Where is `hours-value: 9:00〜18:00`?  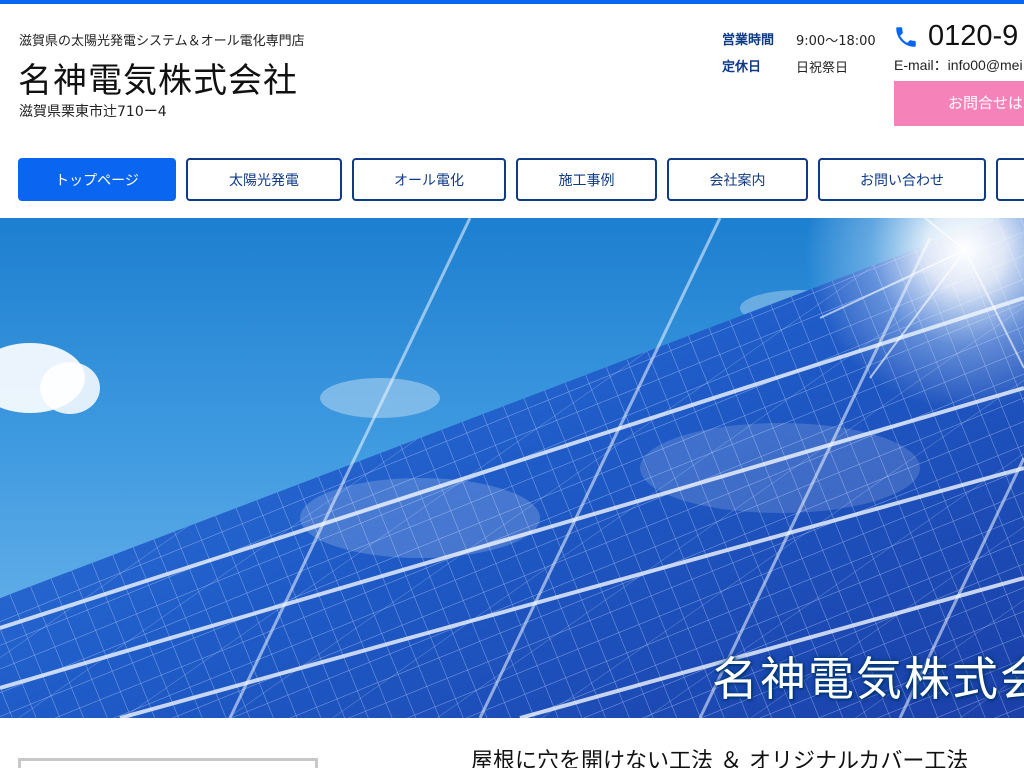
hours-value: 9:00〜18:00 is located at coordinates (836, 41).